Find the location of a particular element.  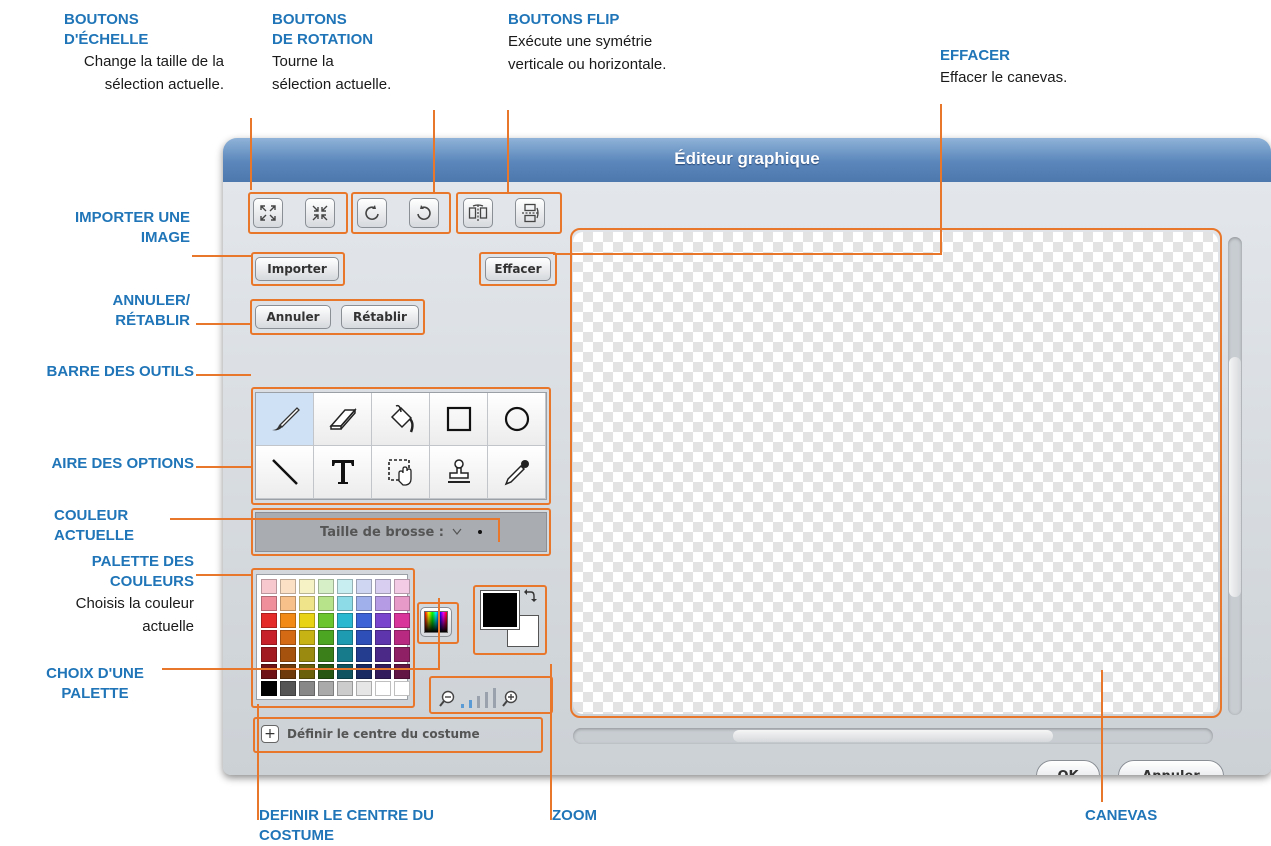

rectangle-tool is located at coordinates (459, 419).